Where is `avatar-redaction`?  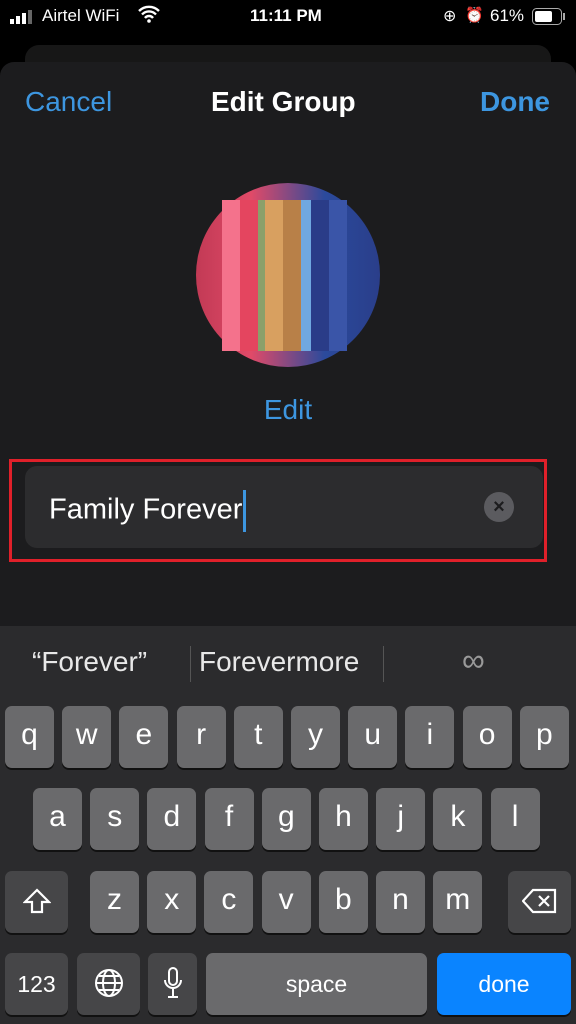
avatar-redaction is located at coordinates (285, 275).